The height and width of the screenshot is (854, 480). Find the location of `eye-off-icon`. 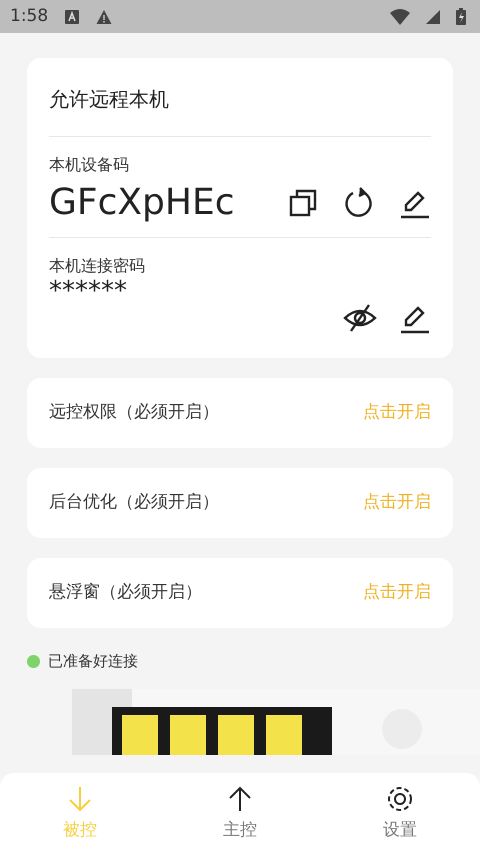

eye-off-icon is located at coordinates (359, 318).